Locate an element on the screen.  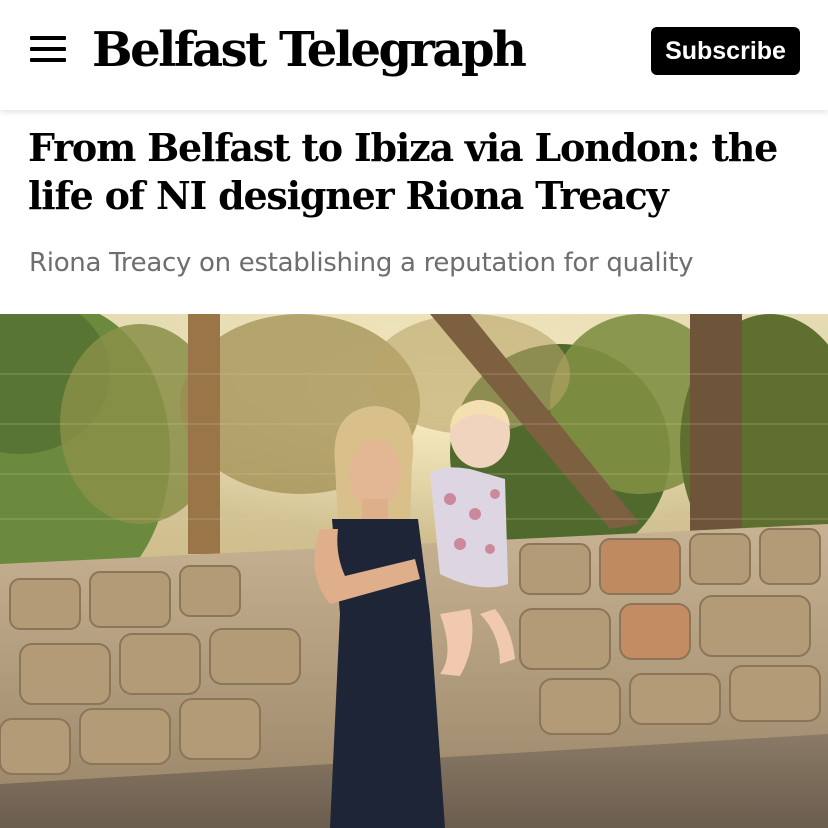
site-header: Belfast Telegraph Subscribe is located at coordinates (414, 55).